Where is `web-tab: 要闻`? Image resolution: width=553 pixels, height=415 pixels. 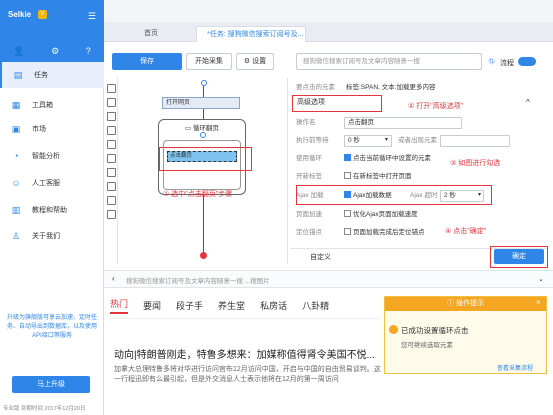 web-tab: 要闻 is located at coordinates (152, 305).